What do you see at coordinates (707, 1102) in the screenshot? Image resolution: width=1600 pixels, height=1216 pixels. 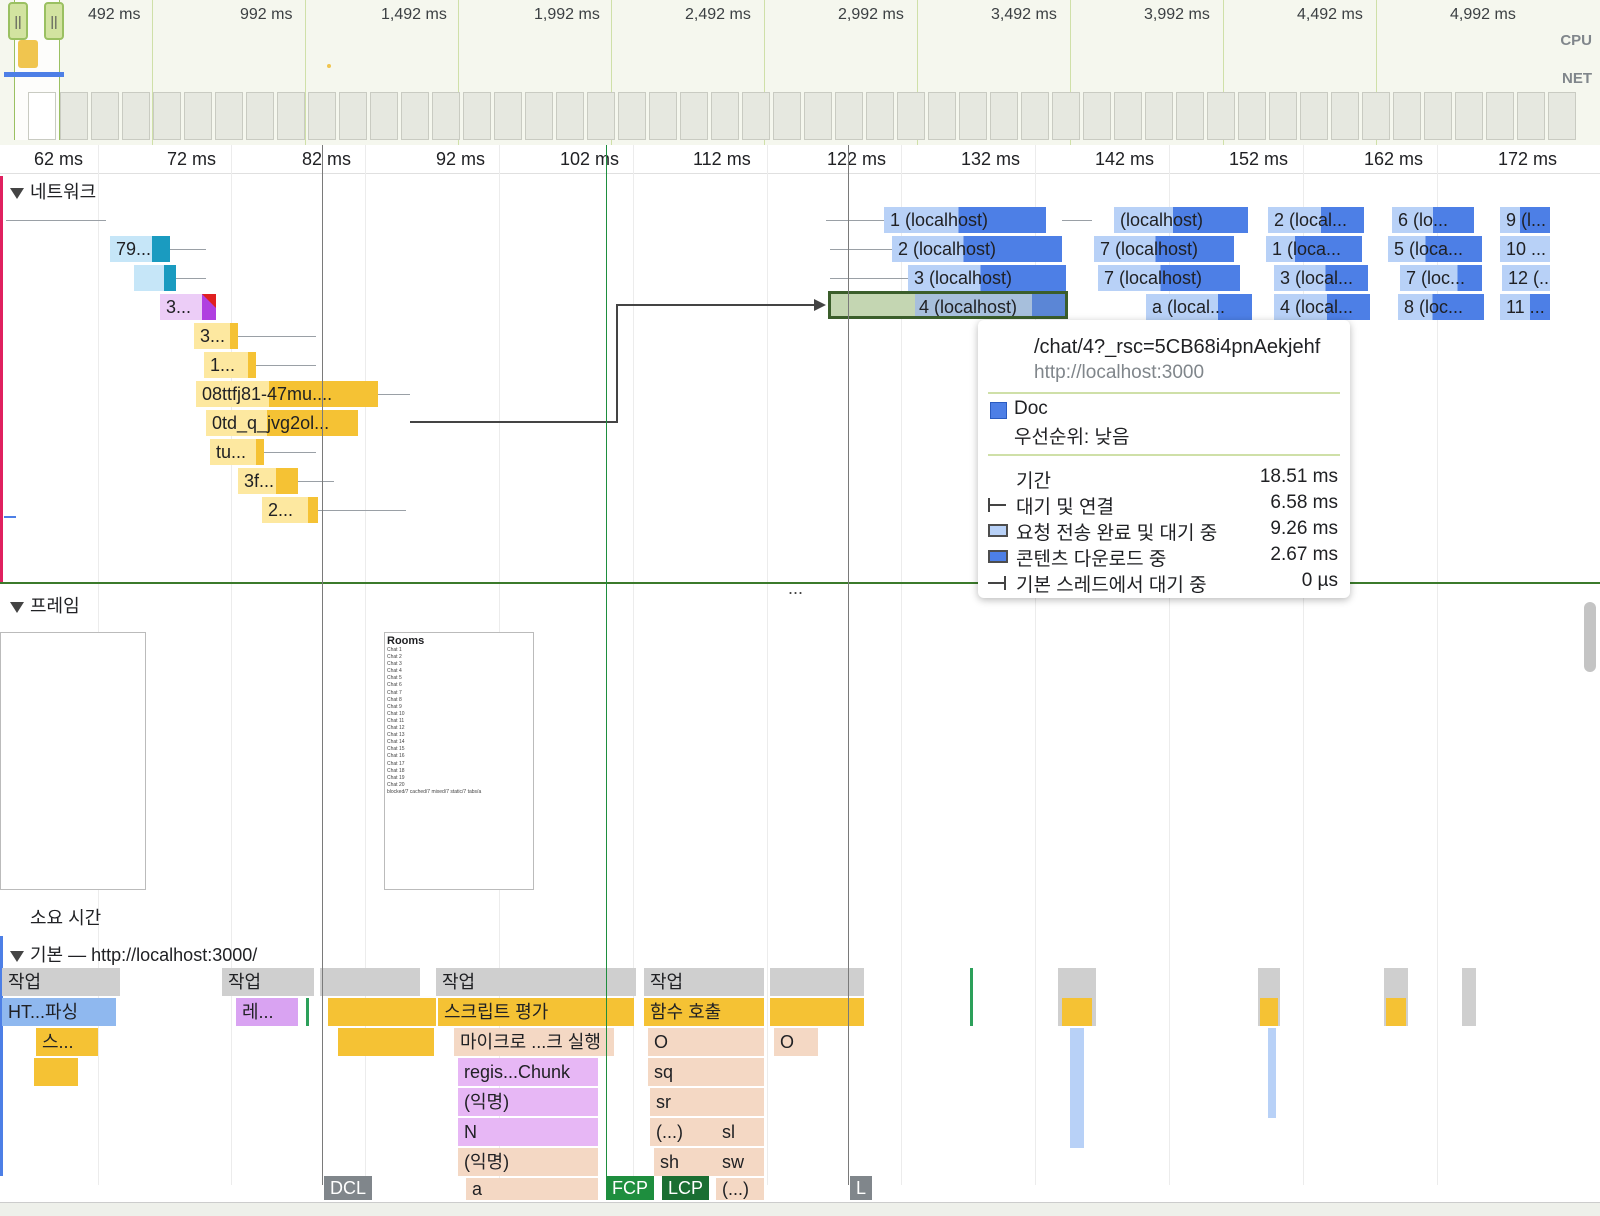 I see `flame-block: sr` at bounding box center [707, 1102].